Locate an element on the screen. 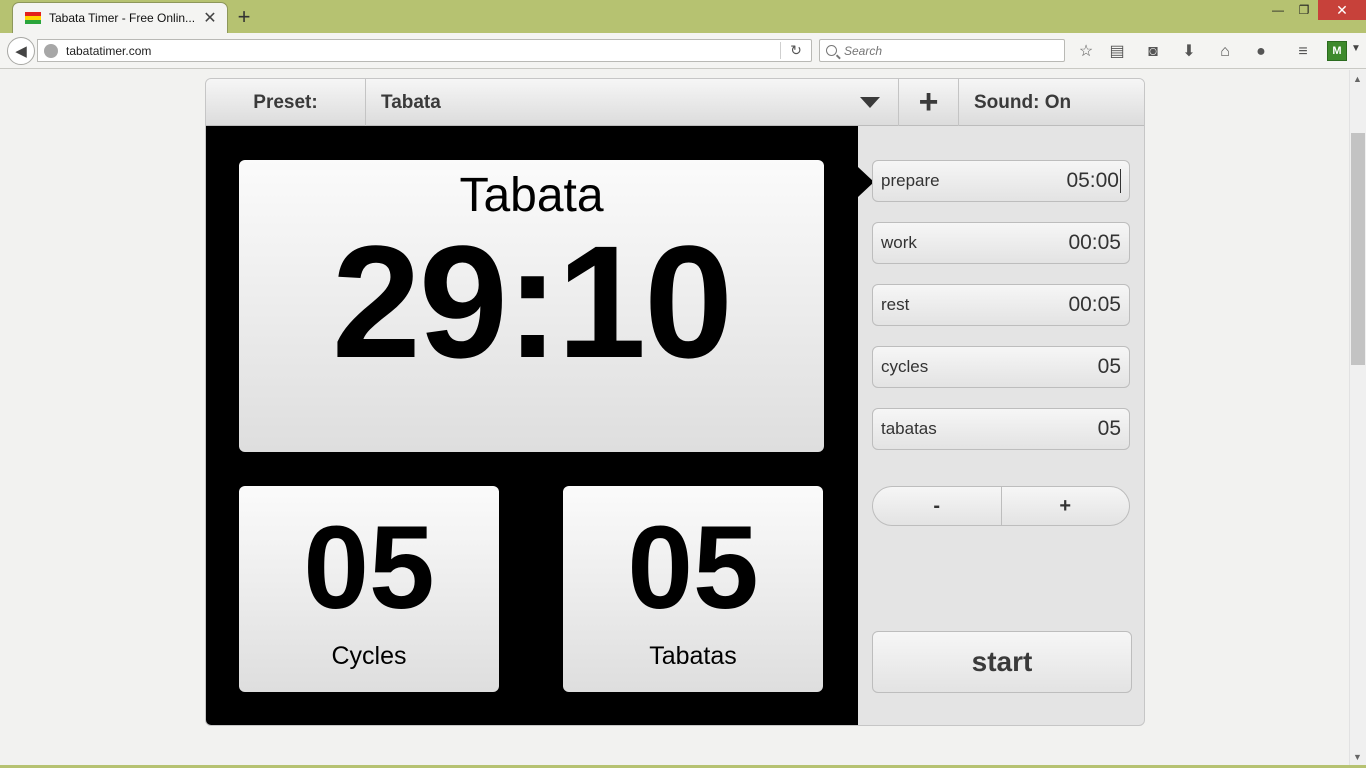 The height and width of the screenshot is (768, 1366). timer-time: 29:10 is located at coordinates (532, 301).